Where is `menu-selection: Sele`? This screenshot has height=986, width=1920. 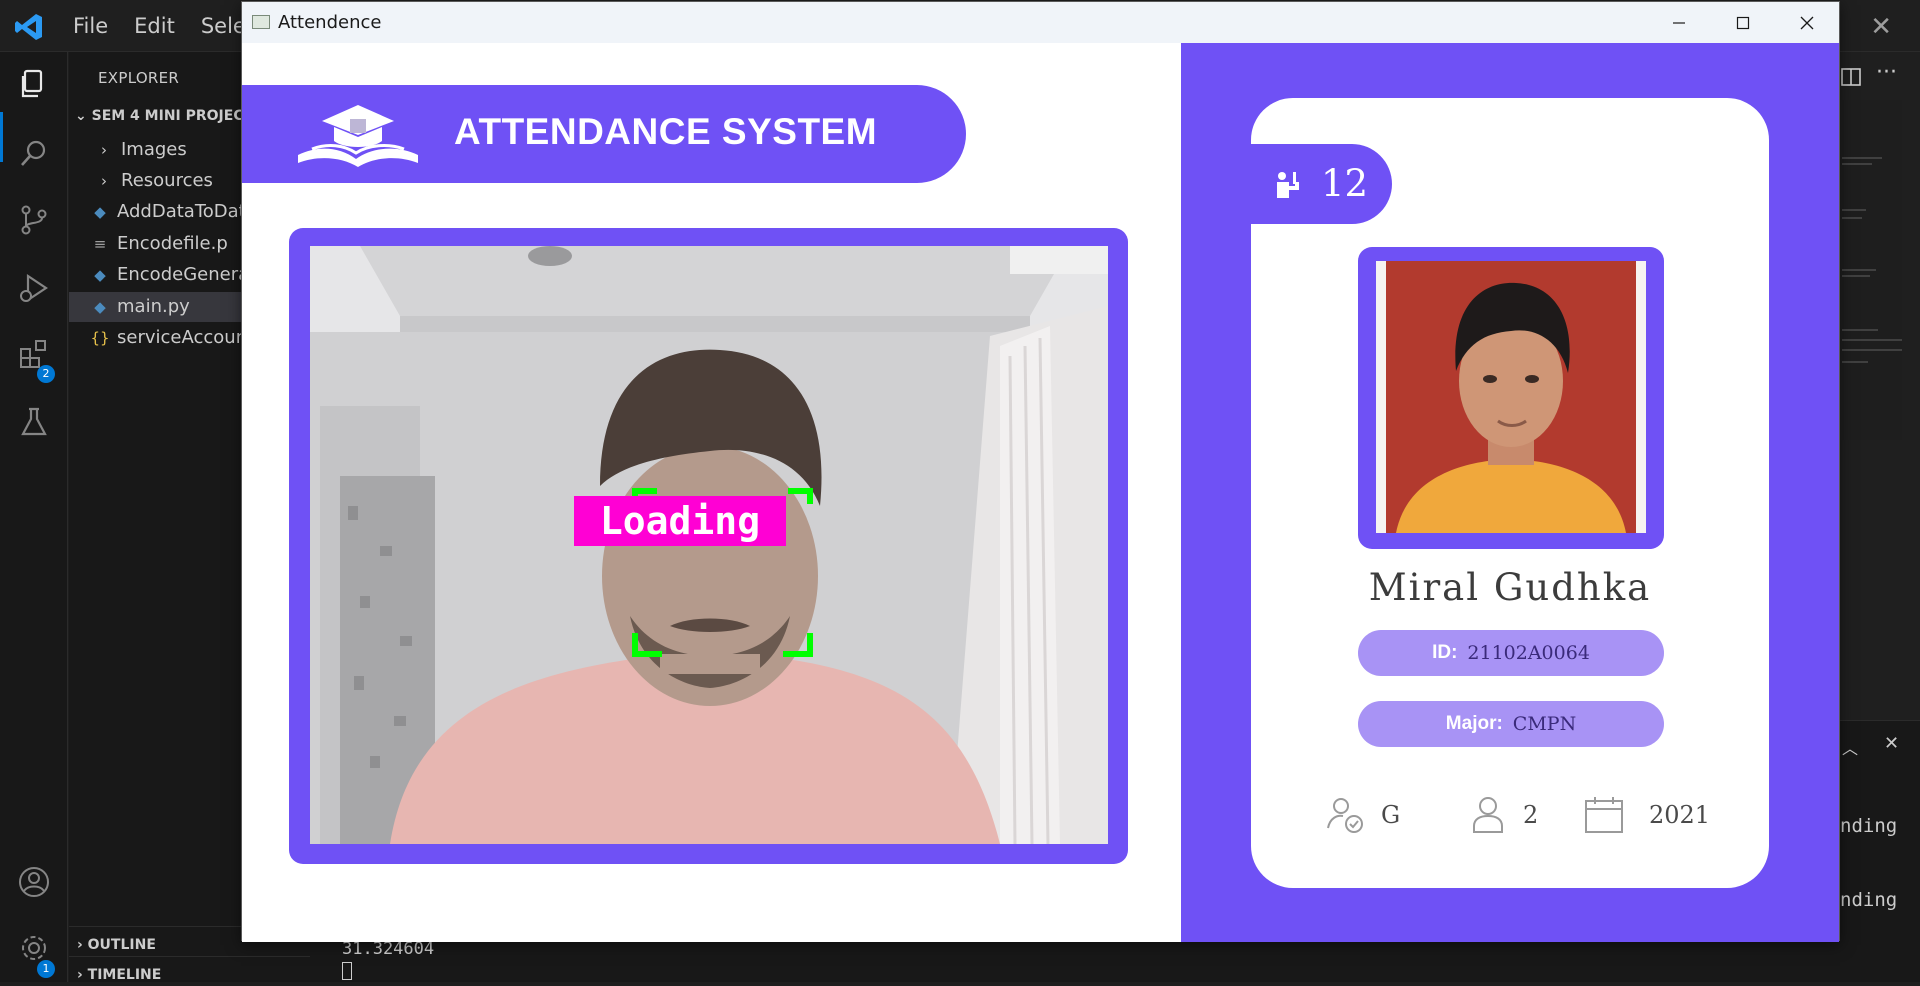 menu-selection: Sele is located at coordinates (223, 26).